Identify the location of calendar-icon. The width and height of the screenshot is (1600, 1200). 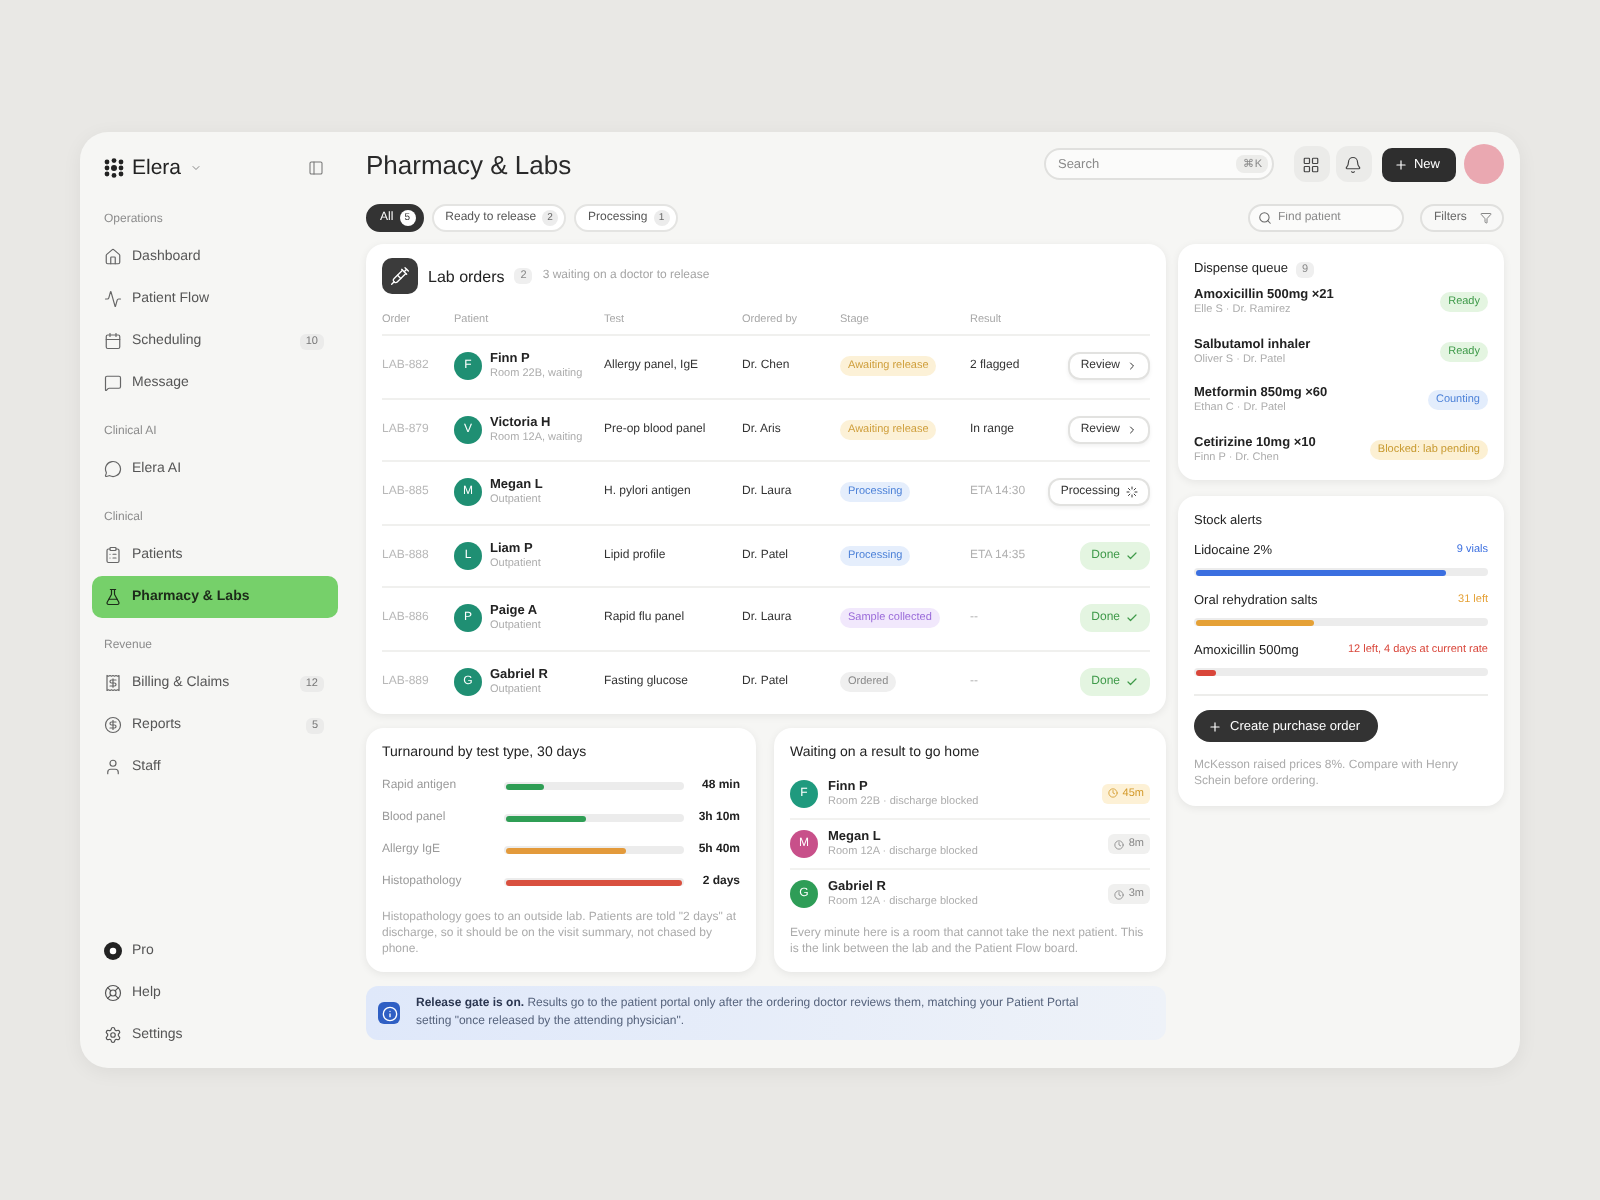
(113, 341).